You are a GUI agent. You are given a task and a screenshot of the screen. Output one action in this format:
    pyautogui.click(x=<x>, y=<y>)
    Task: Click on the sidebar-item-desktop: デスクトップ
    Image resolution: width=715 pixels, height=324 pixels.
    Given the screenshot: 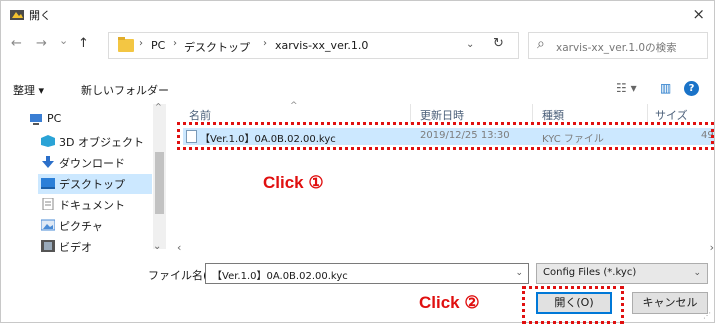 What is the action you would take?
    pyautogui.click(x=95, y=184)
    